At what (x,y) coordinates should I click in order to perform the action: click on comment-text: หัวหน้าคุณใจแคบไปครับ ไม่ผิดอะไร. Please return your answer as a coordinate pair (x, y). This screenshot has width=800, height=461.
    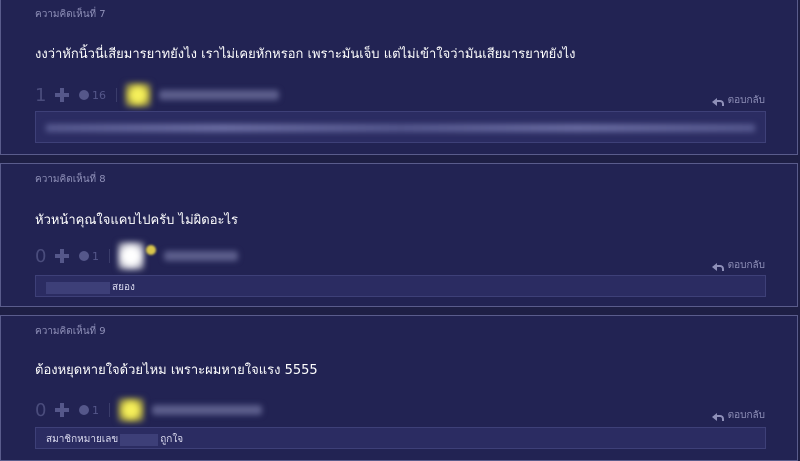
    Looking at the image, I should click on (137, 220).